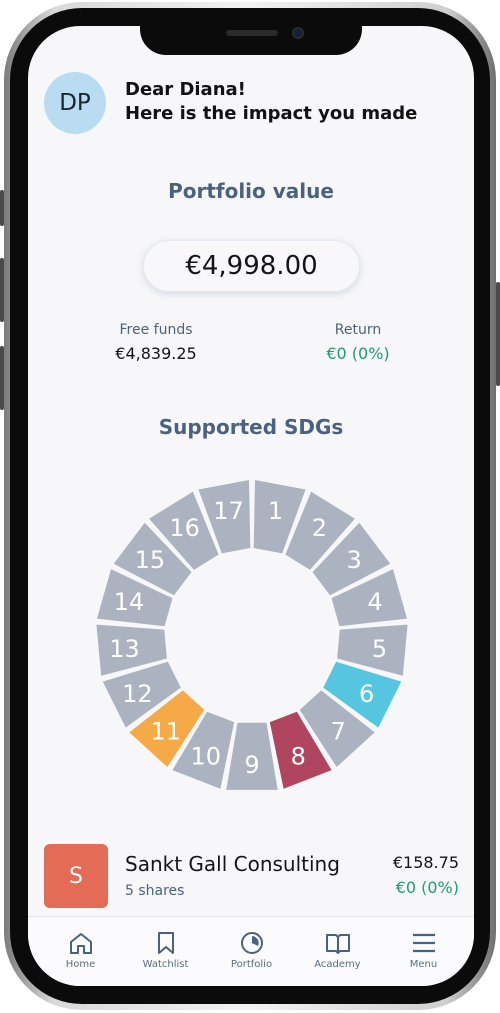  I want to click on front-camera, so click(298, 33).